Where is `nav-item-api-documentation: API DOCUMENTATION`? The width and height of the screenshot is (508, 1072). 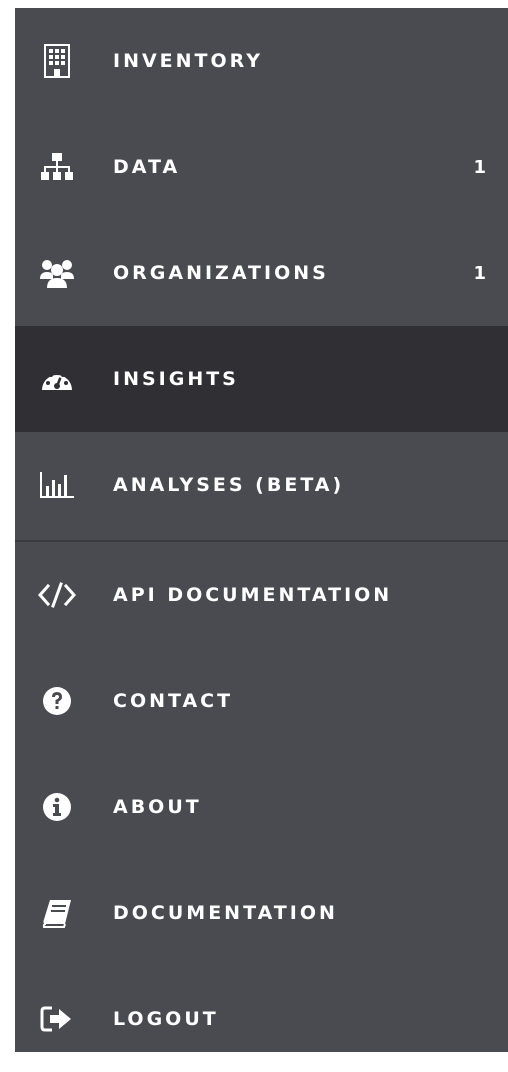
nav-item-api-documentation: API DOCUMENTATION is located at coordinates (261, 595).